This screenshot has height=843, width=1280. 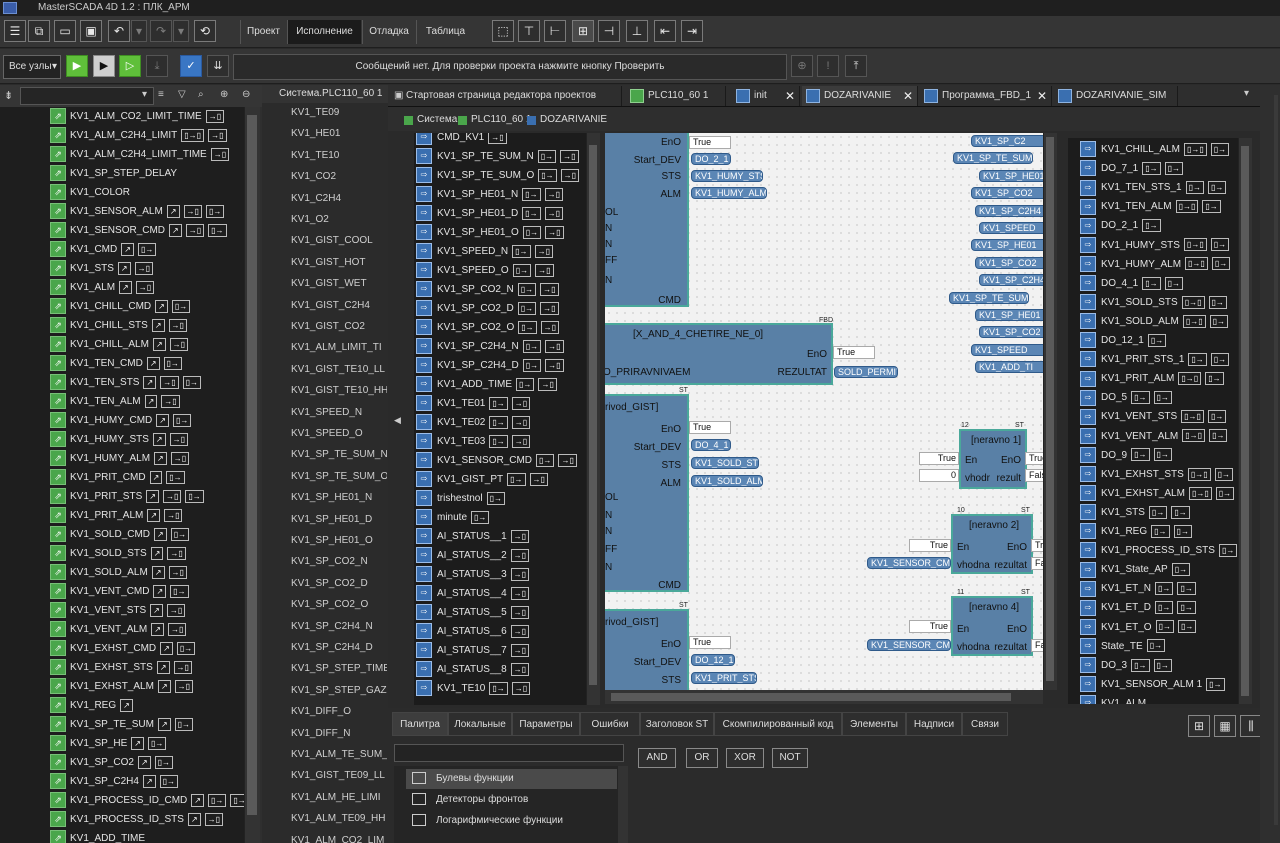 What do you see at coordinates (1159, 321) in the screenshot?
I see `output-signal-item: ⇨ KV1_SOLD_ALM ▯→▯ ▯→` at bounding box center [1159, 321].